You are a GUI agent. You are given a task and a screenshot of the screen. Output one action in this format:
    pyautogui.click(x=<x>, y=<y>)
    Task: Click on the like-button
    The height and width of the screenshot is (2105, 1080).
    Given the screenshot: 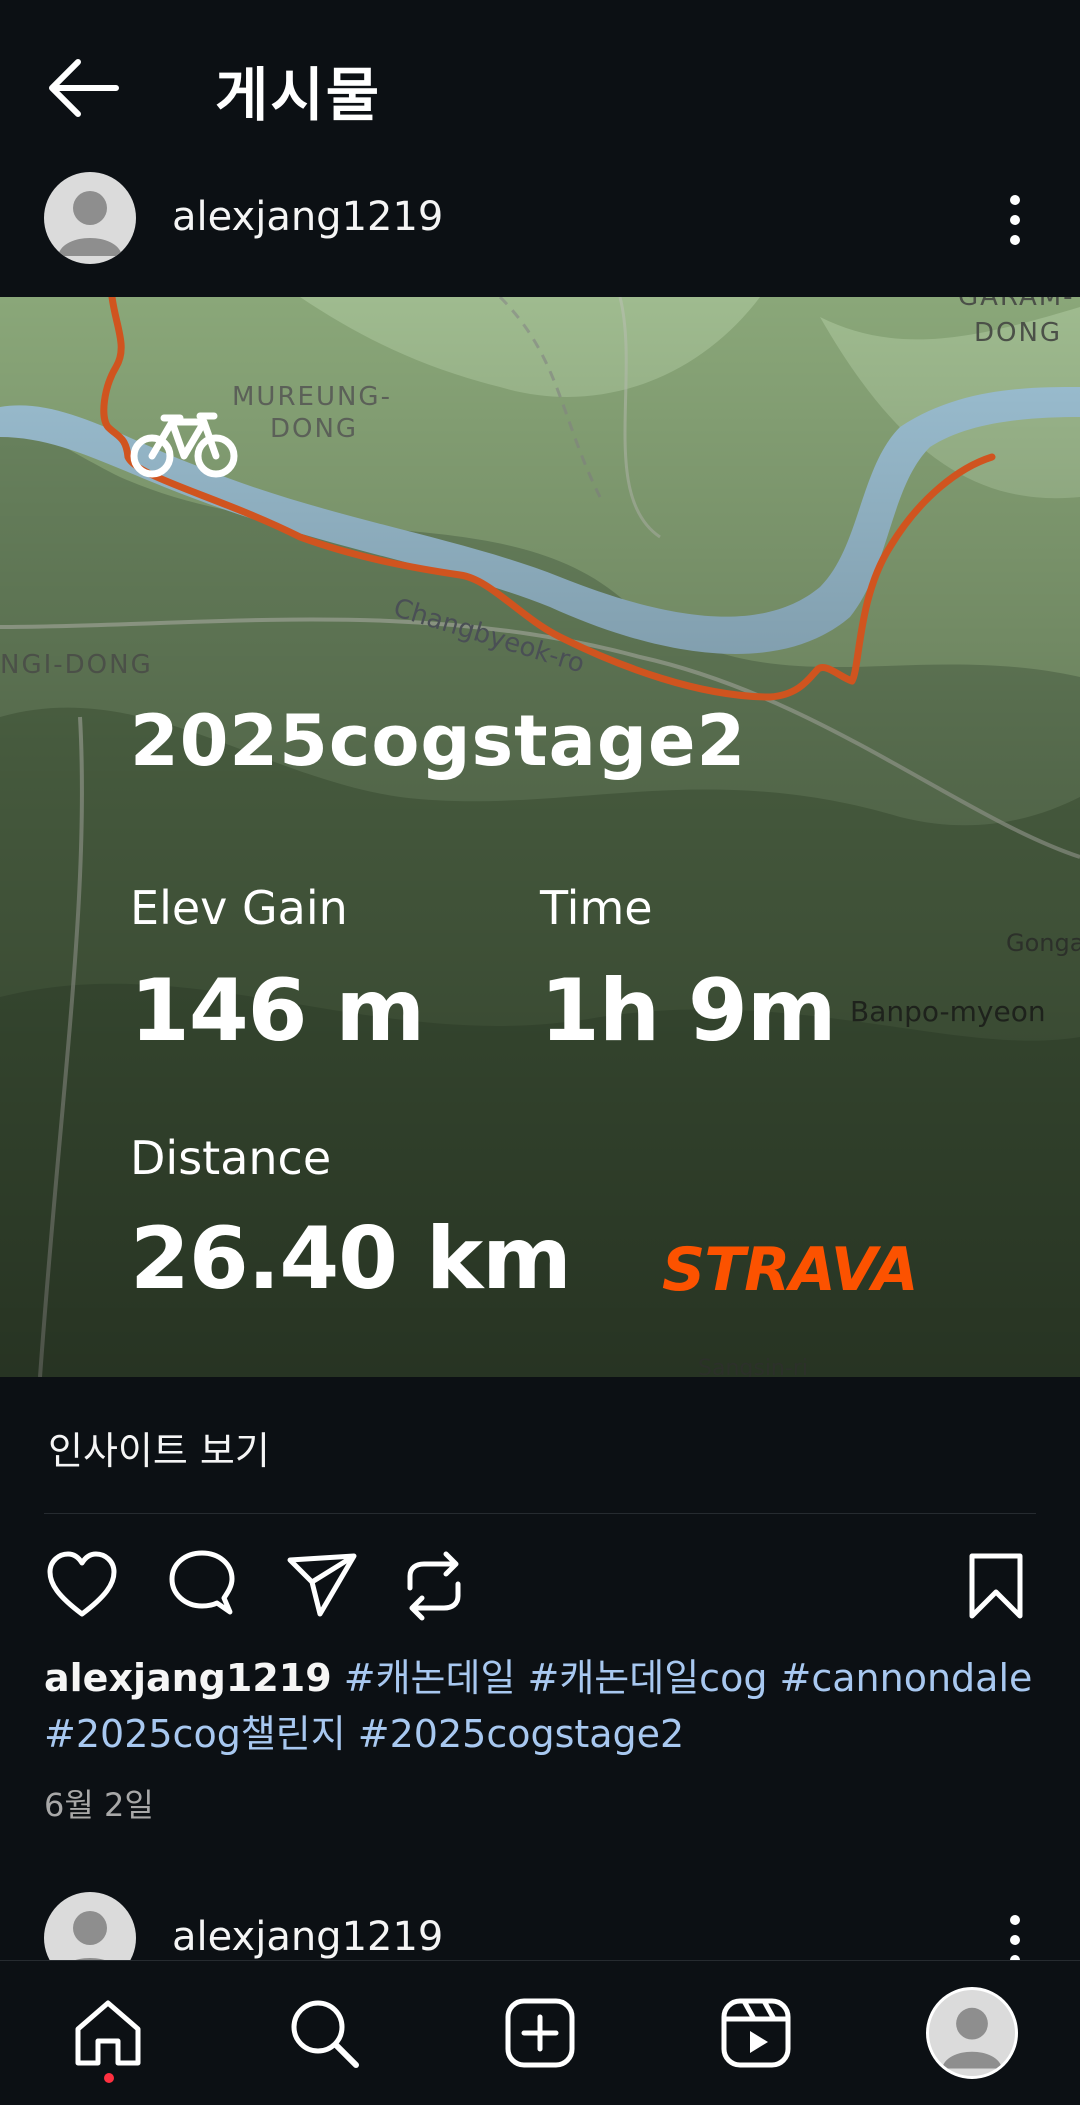 What is the action you would take?
    pyautogui.click(x=82, y=1586)
    